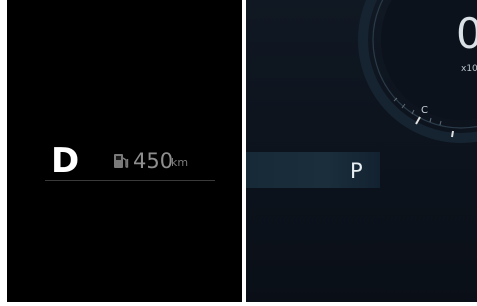  What do you see at coordinates (65, 161) in the screenshot?
I see `gear-indicator: D` at bounding box center [65, 161].